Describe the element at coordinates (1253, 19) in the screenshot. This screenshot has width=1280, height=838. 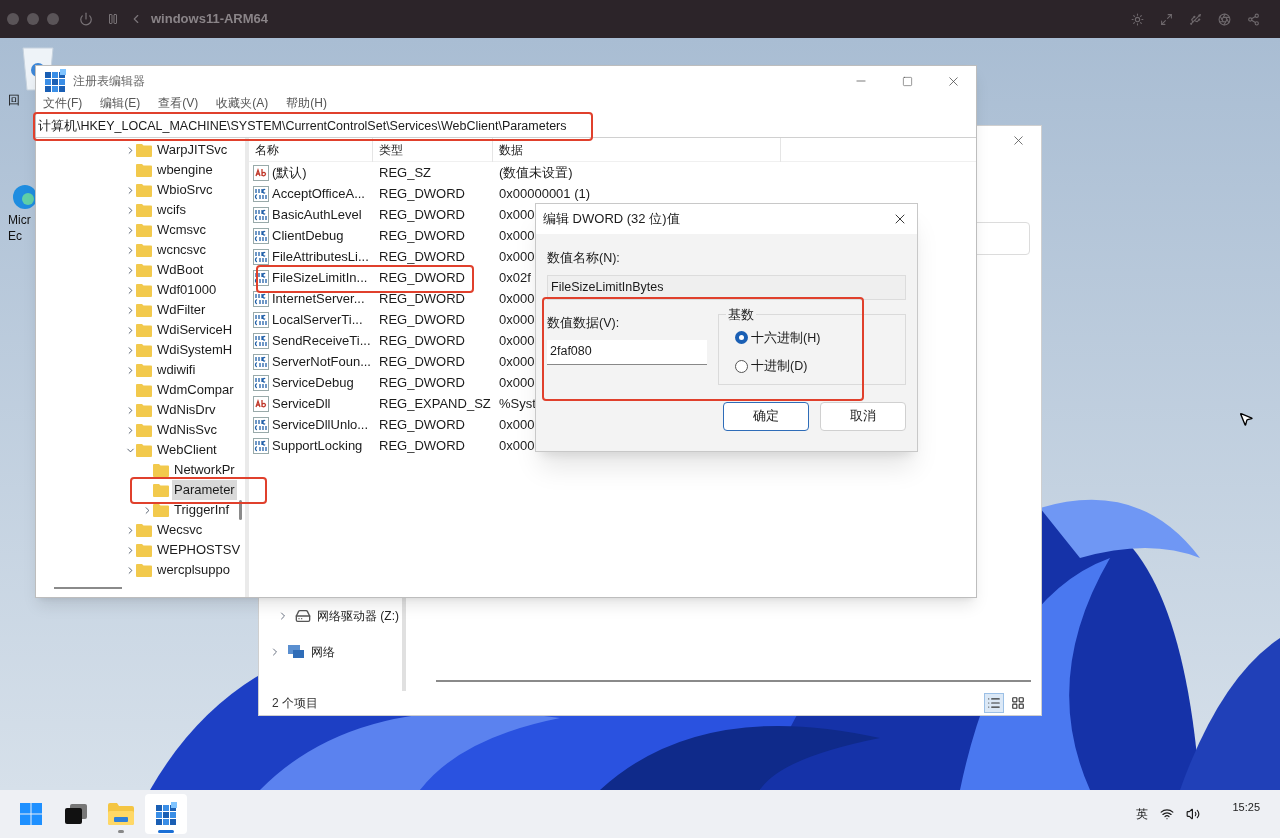
I see `share-icon` at that location.